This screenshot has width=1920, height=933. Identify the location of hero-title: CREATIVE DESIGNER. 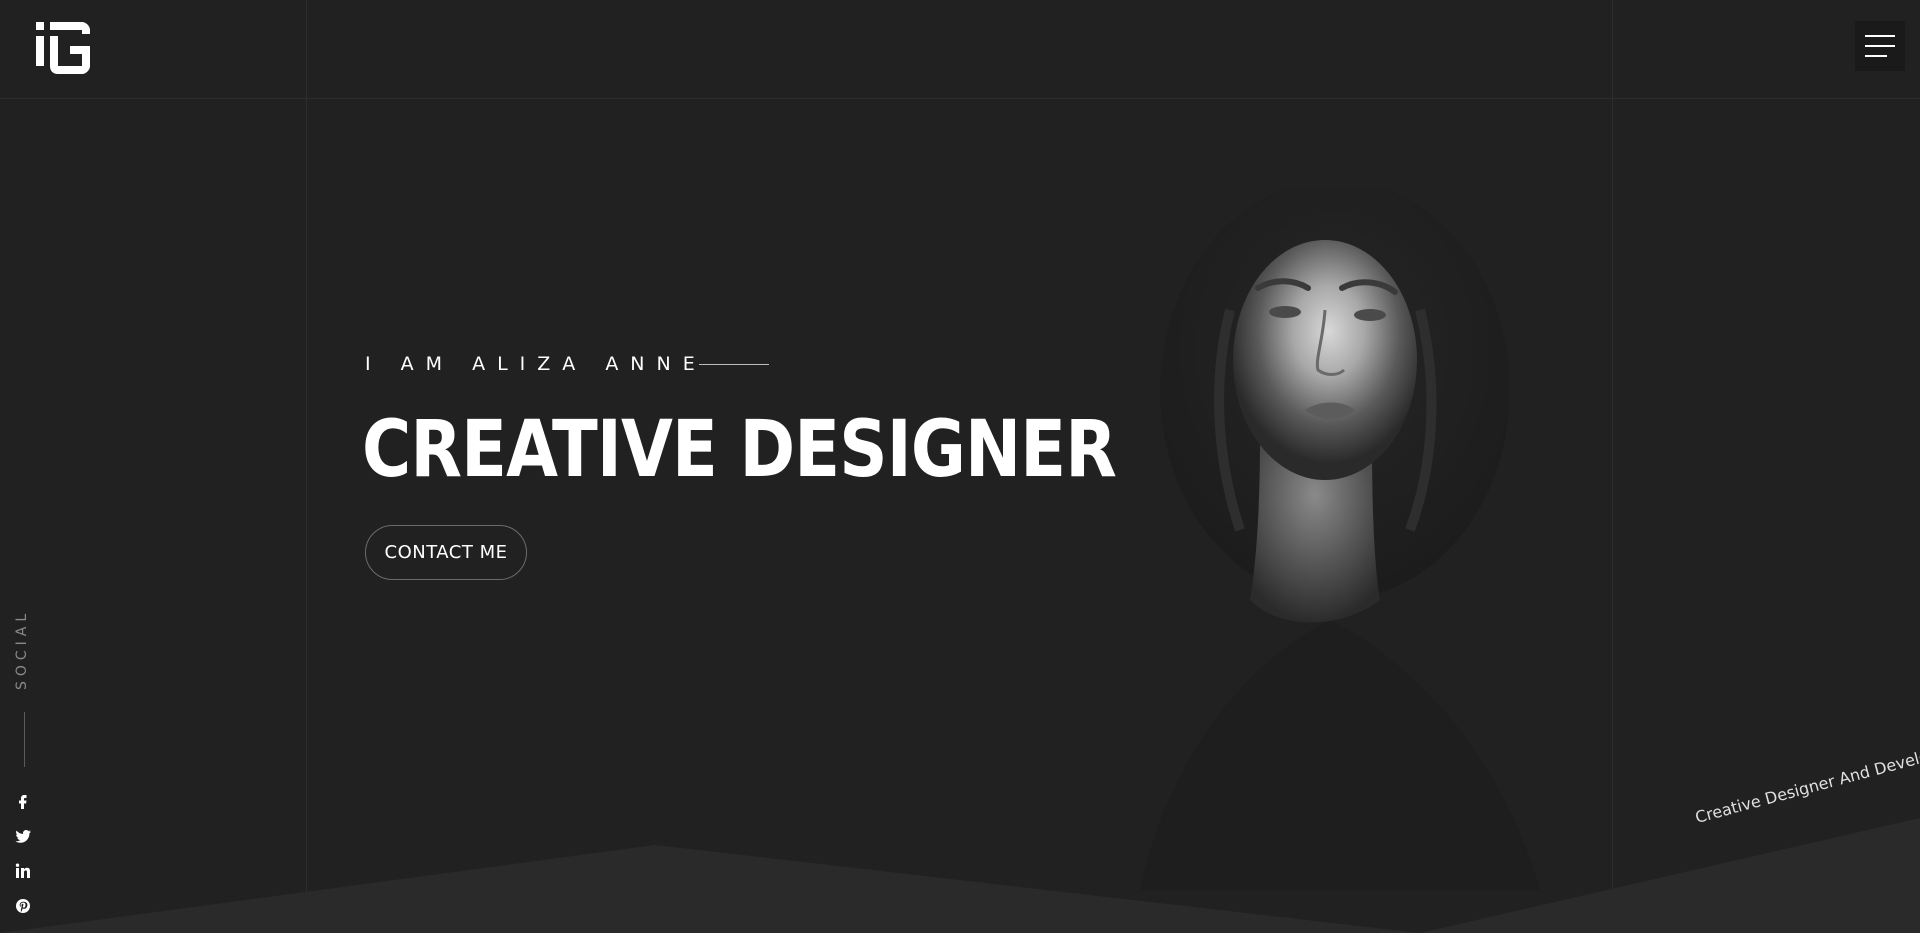
(739, 450).